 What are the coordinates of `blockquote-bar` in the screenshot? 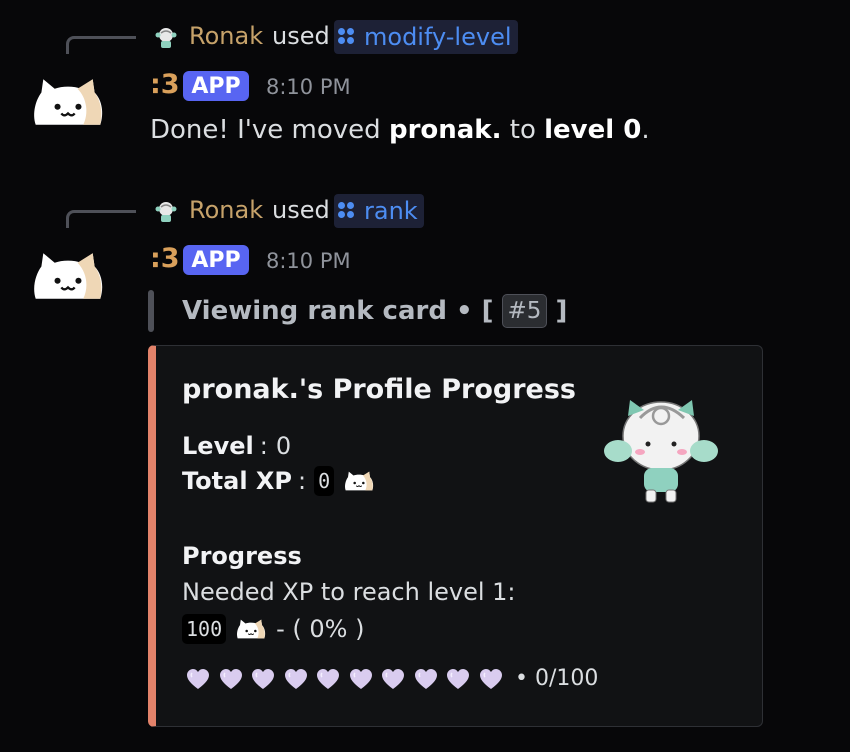 It's located at (151, 311).